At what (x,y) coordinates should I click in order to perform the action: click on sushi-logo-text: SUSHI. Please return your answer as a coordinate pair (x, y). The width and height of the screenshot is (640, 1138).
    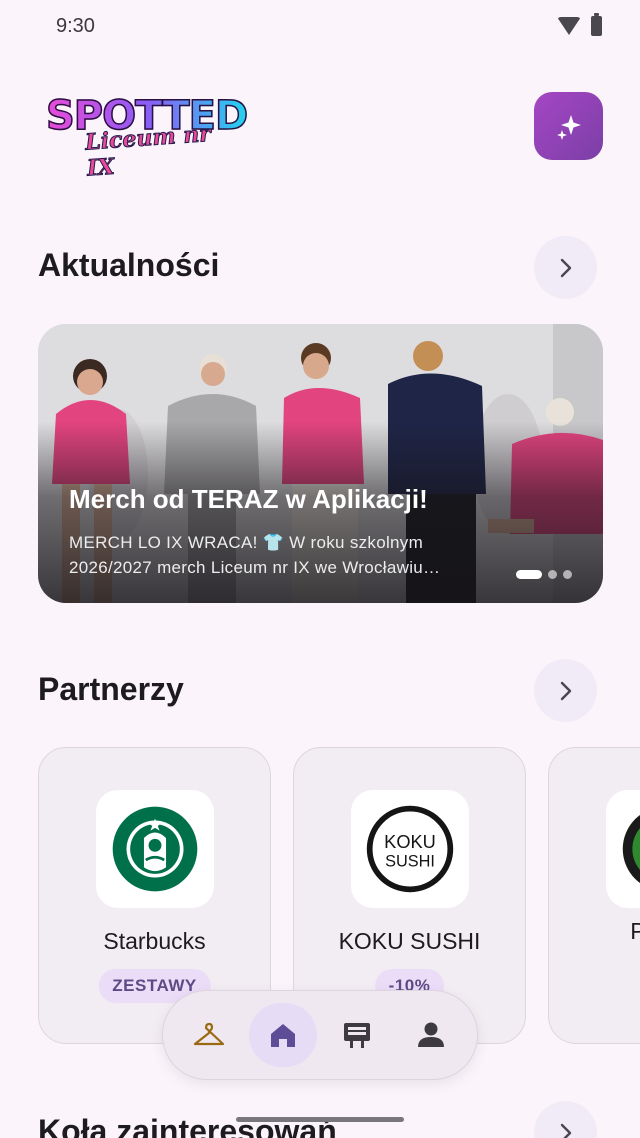
    Looking at the image, I should click on (410, 861).